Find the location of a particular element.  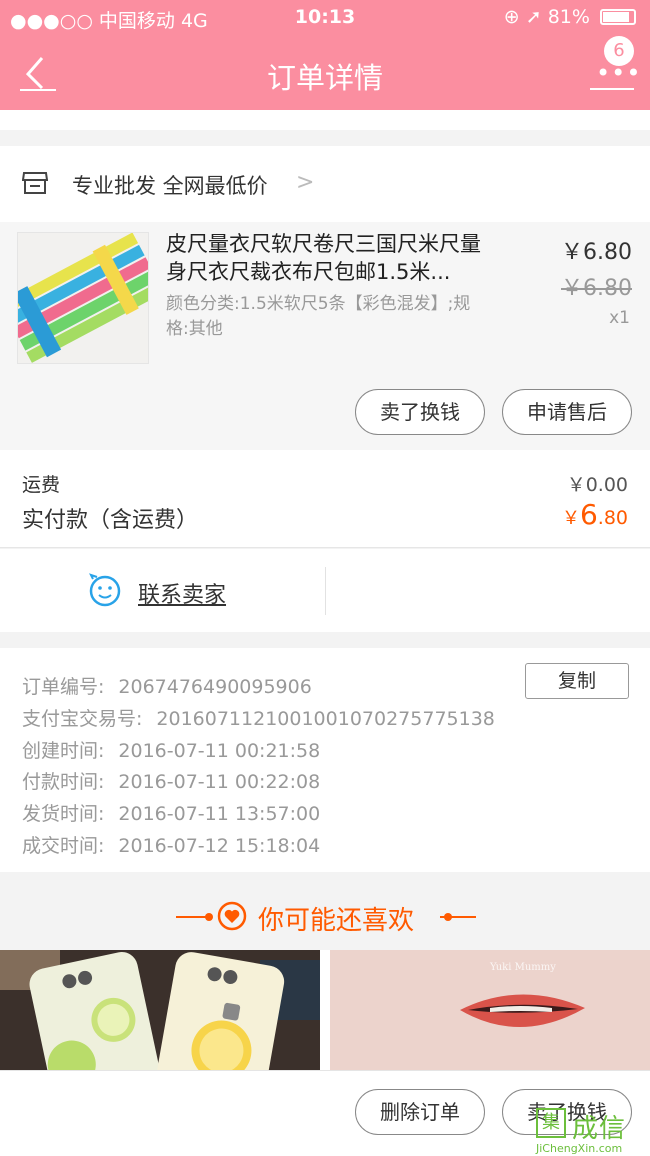

paid-amount-value: ￥6.80 is located at coordinates (595, 514).